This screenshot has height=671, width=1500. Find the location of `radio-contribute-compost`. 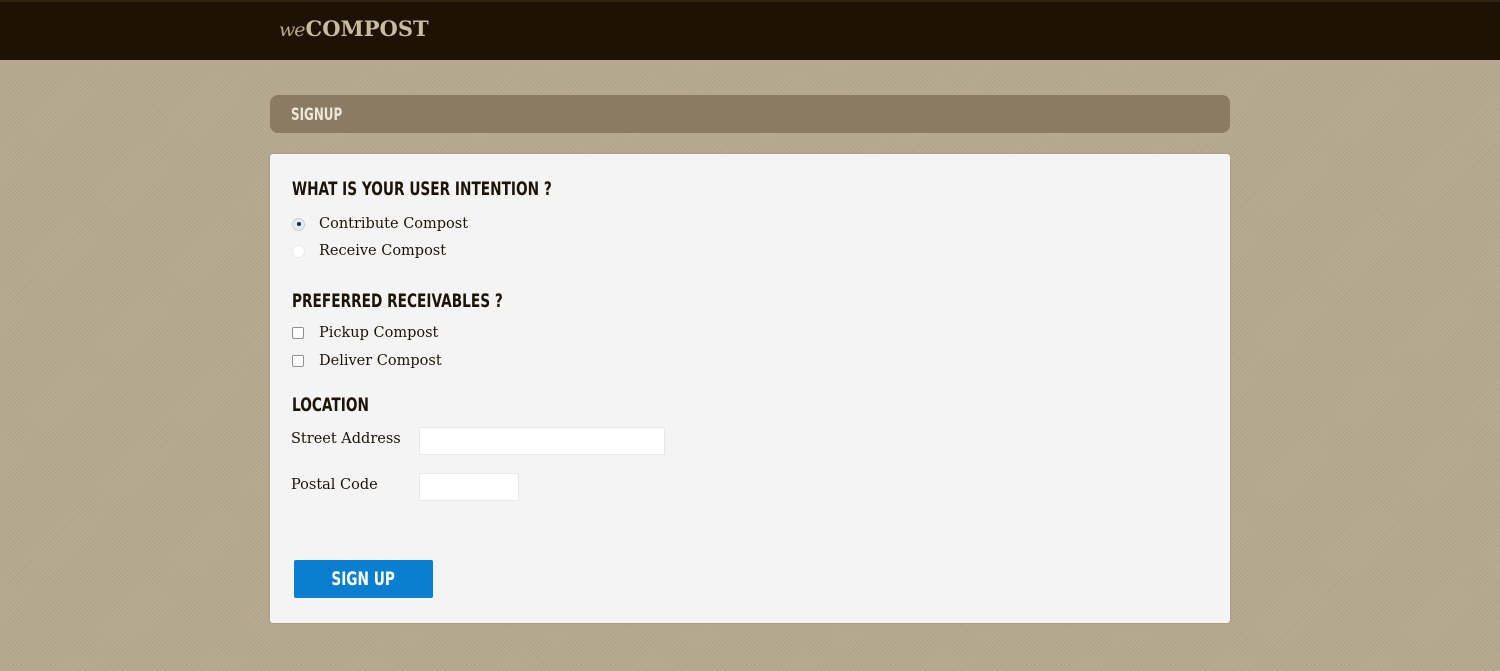

radio-contribute-compost is located at coordinates (298, 224).